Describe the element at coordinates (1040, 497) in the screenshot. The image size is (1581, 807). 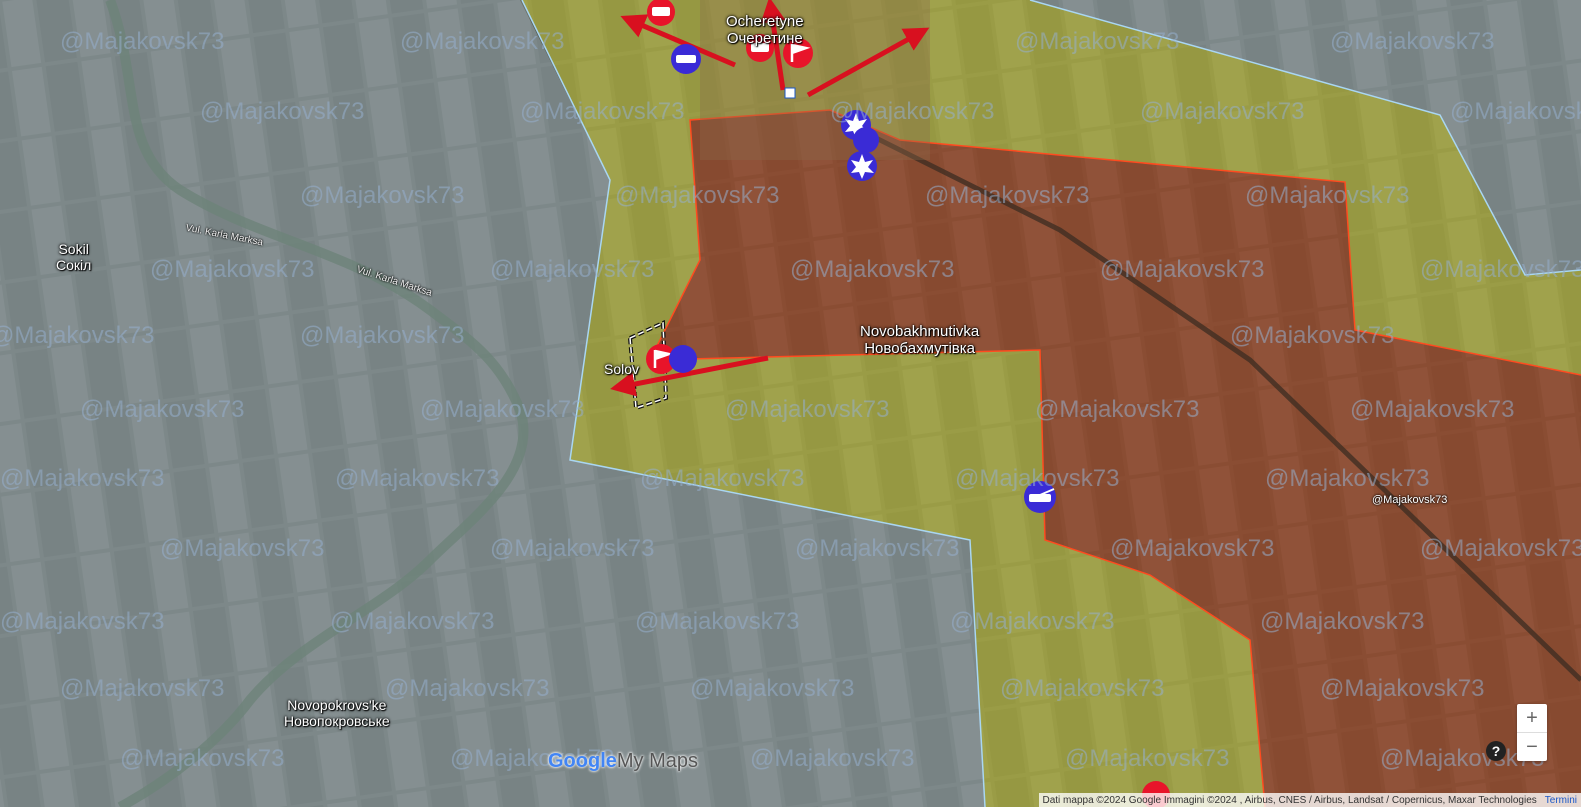
I see `ua-armor-marker` at that location.